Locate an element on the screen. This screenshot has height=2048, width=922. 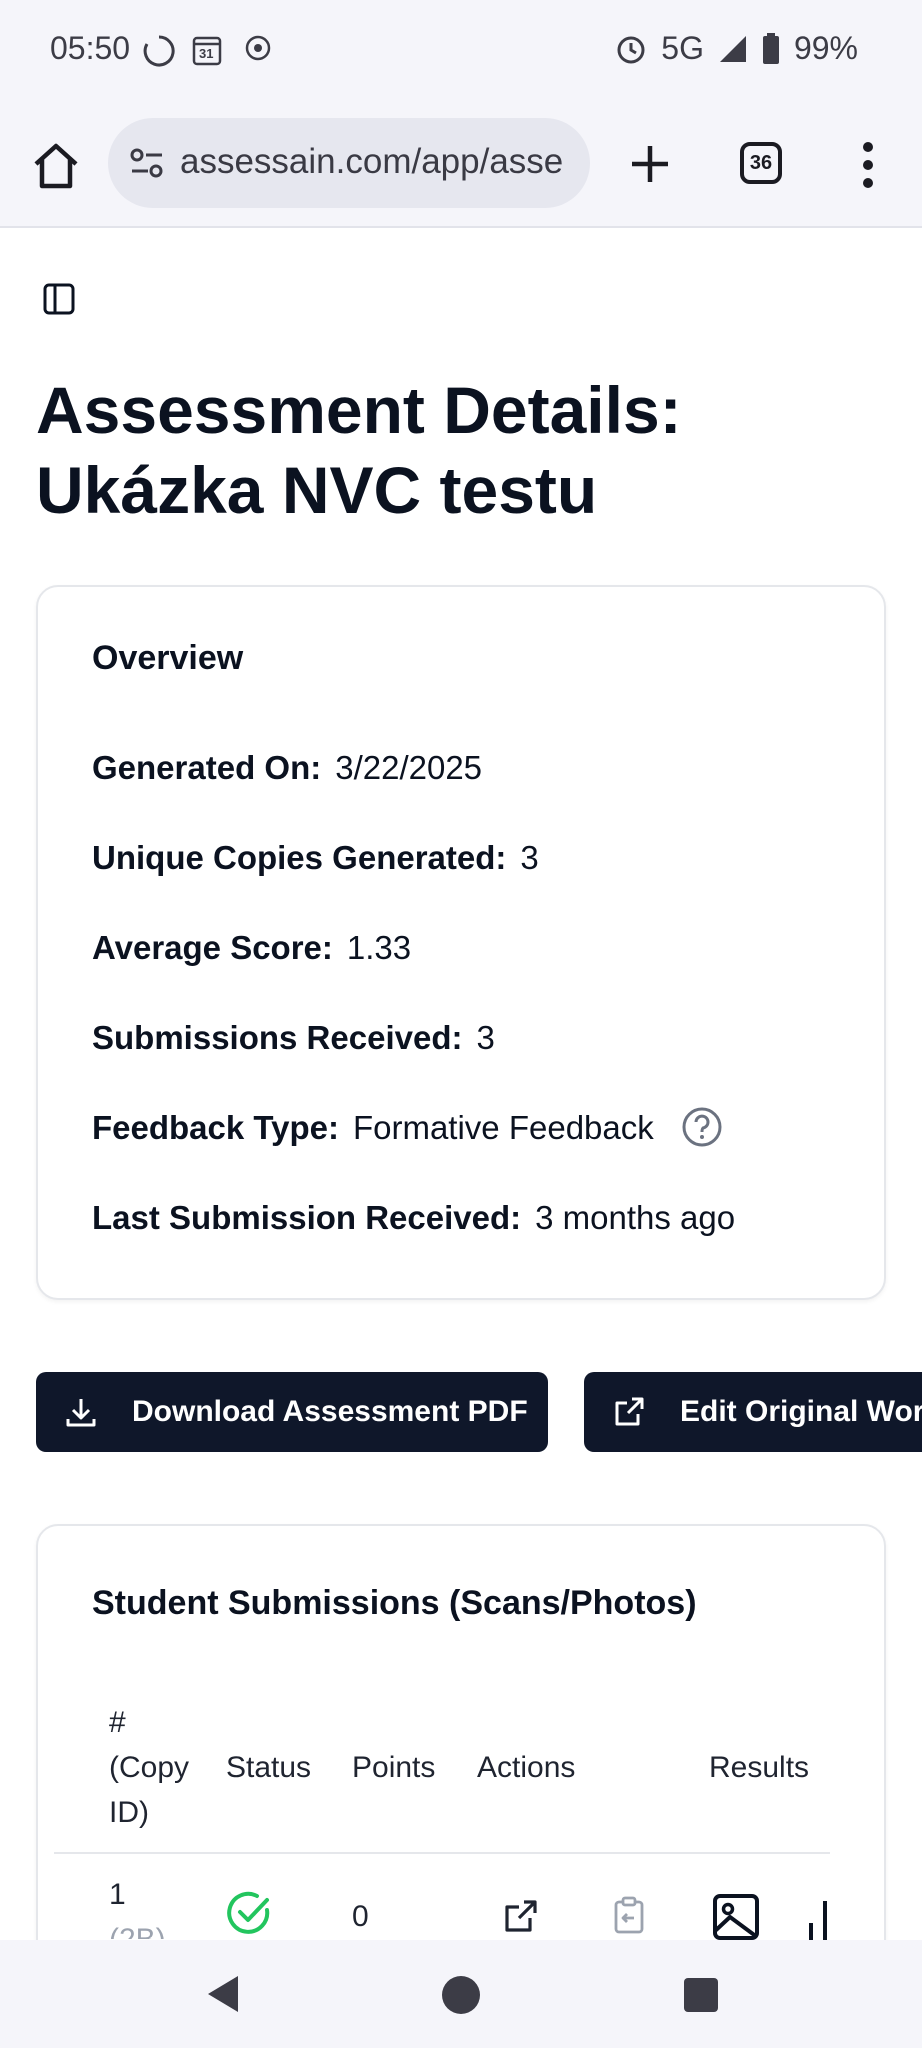
submissions-received-label: Submissions Received: is located at coordinates (277, 1037).